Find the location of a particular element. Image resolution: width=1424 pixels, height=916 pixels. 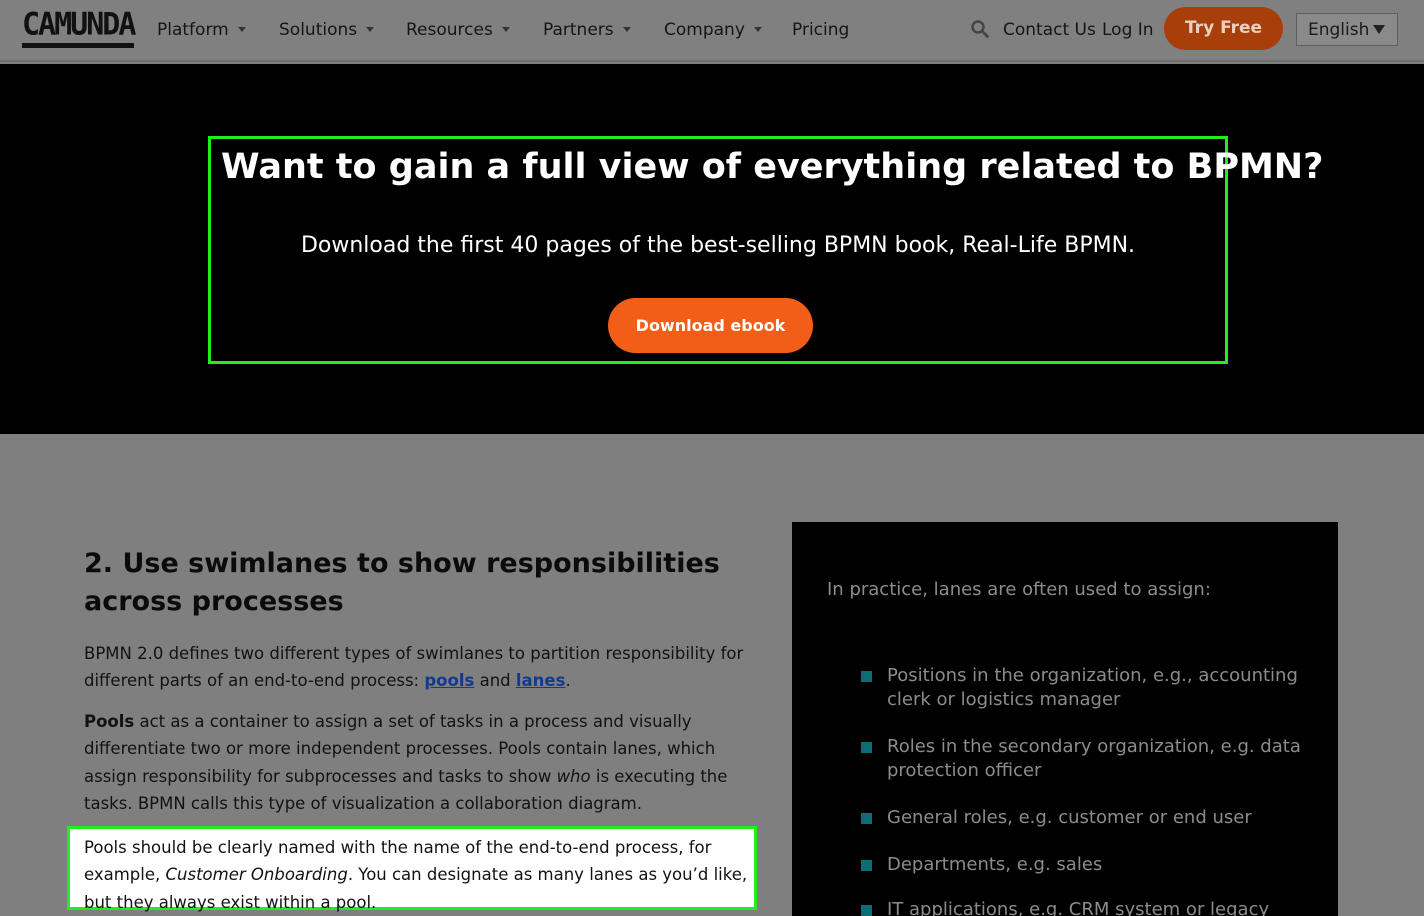

nav-item-label: Resources is located at coordinates (449, 30).